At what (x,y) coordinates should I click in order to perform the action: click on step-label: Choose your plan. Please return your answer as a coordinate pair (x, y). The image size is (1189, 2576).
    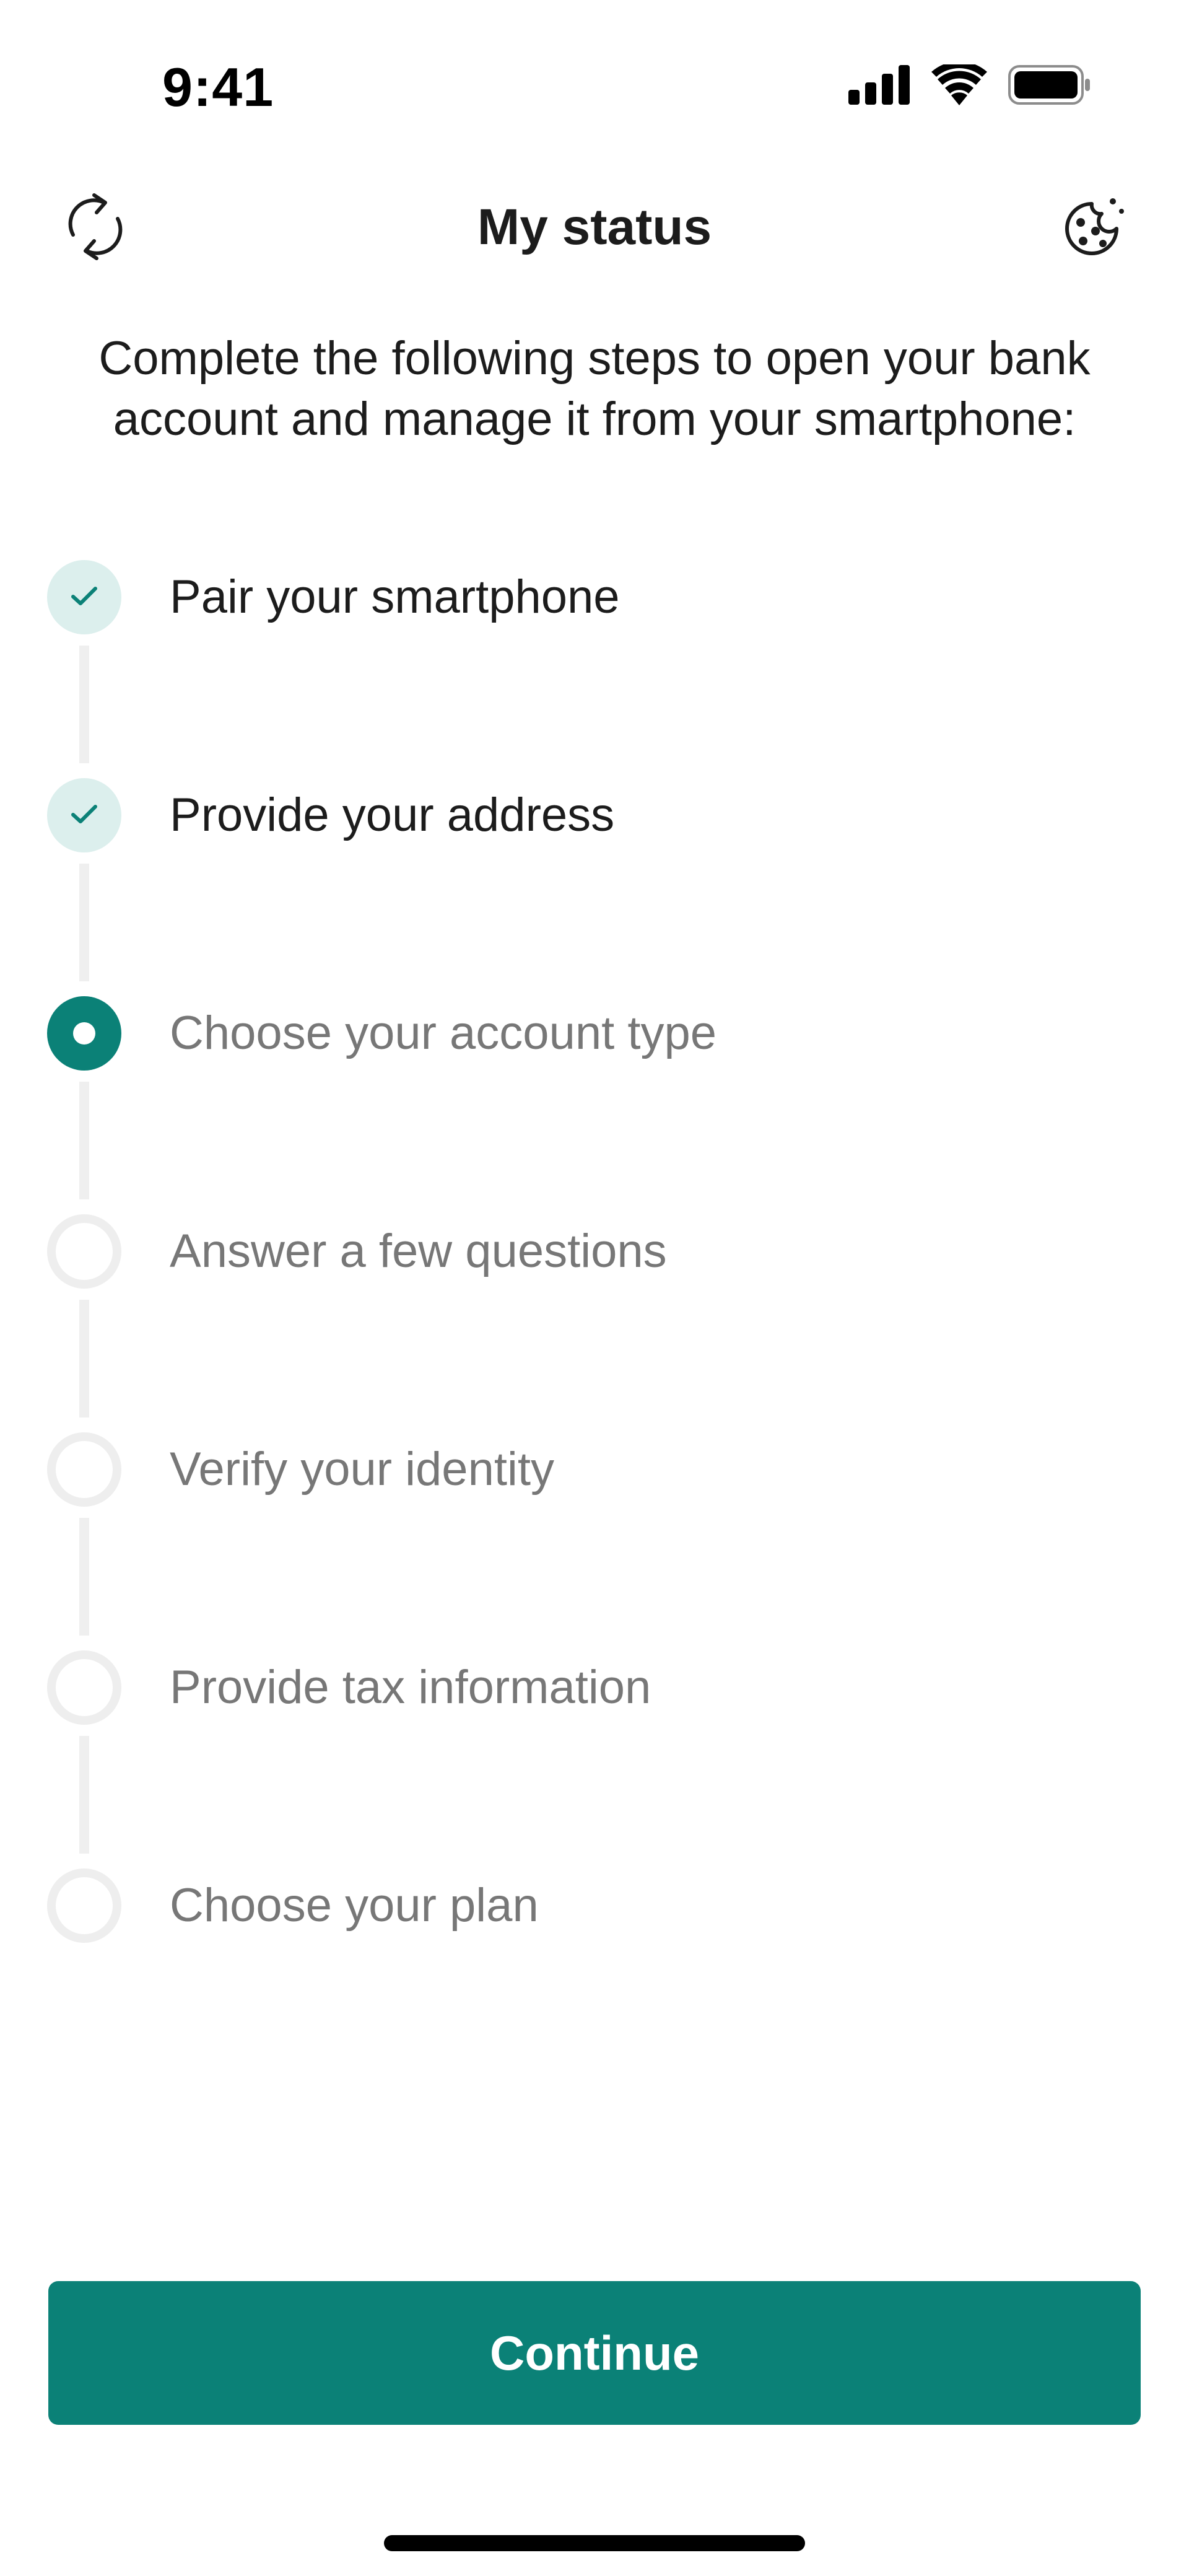
    Looking at the image, I should click on (354, 1905).